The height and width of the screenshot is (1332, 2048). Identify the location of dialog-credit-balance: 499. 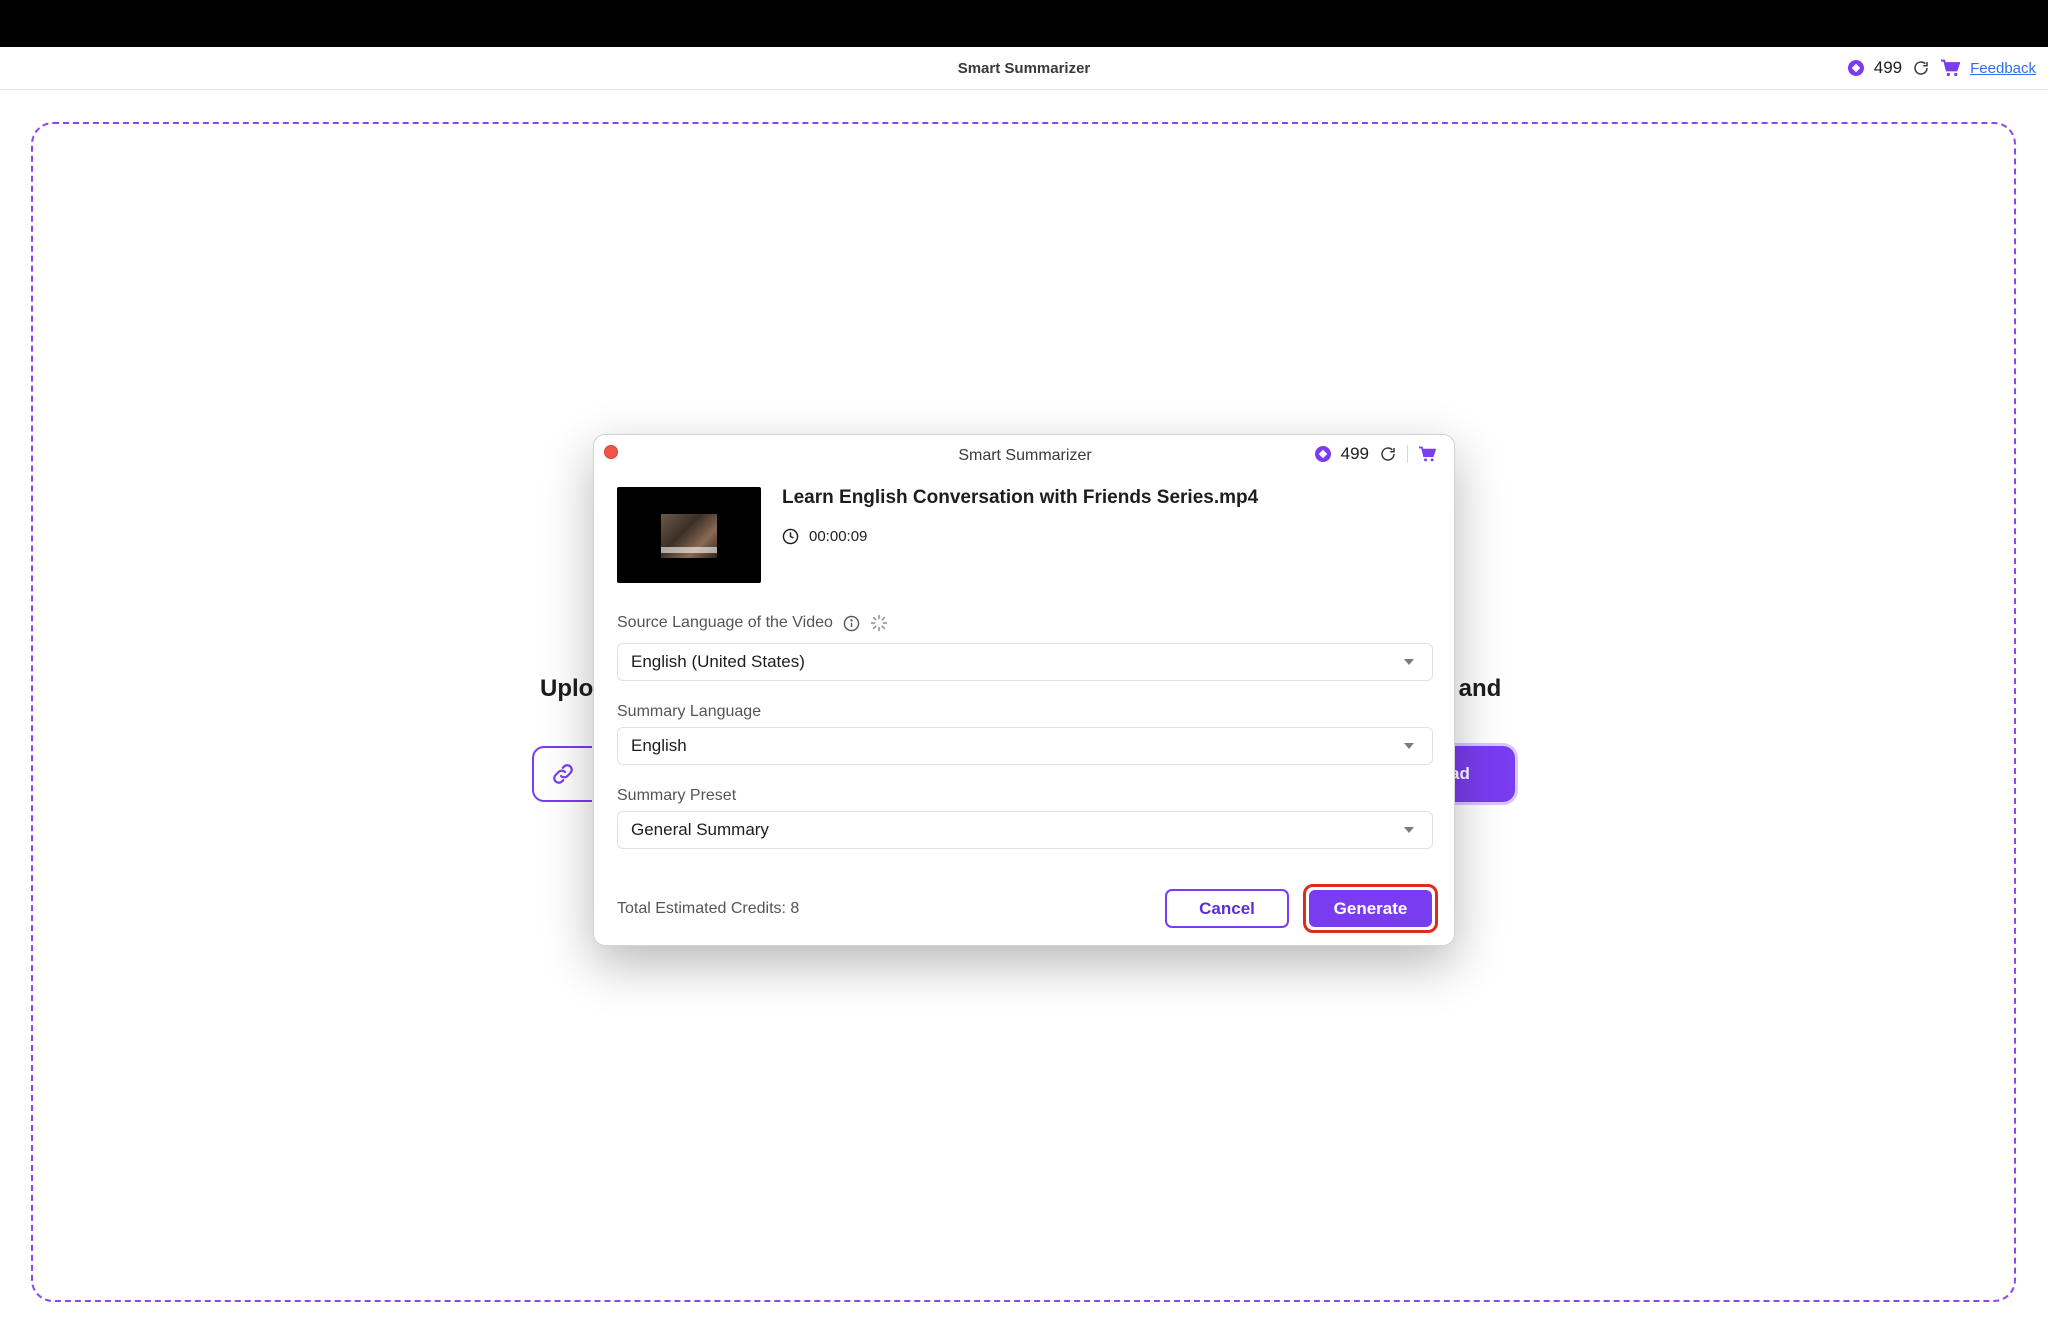
(1354, 453).